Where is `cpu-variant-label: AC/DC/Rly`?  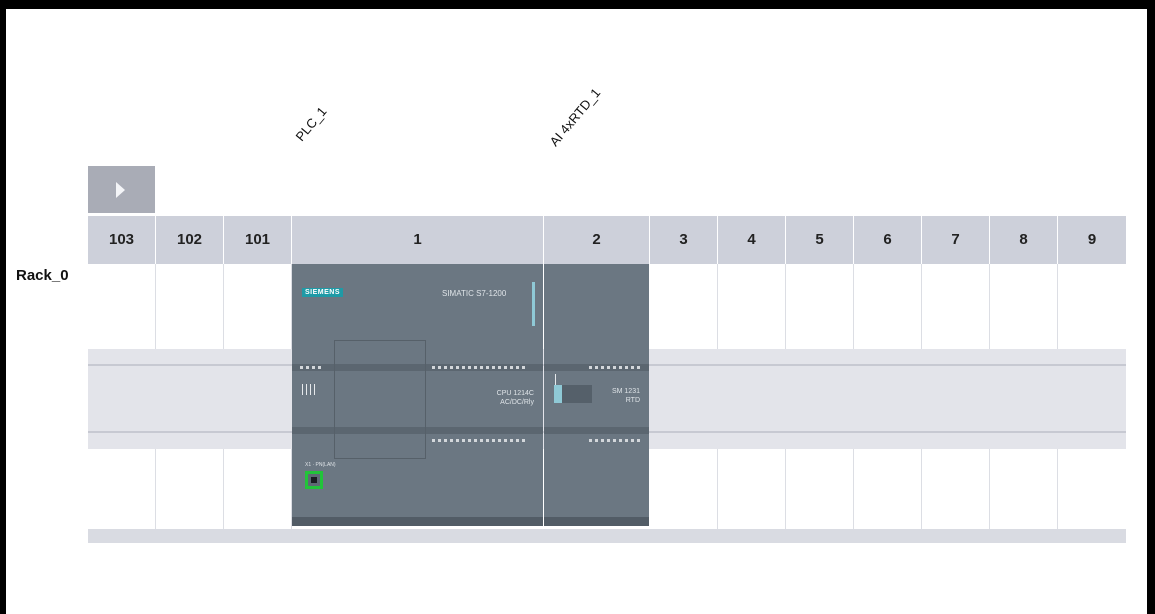
cpu-variant-label: AC/DC/Rly is located at coordinates (517, 402).